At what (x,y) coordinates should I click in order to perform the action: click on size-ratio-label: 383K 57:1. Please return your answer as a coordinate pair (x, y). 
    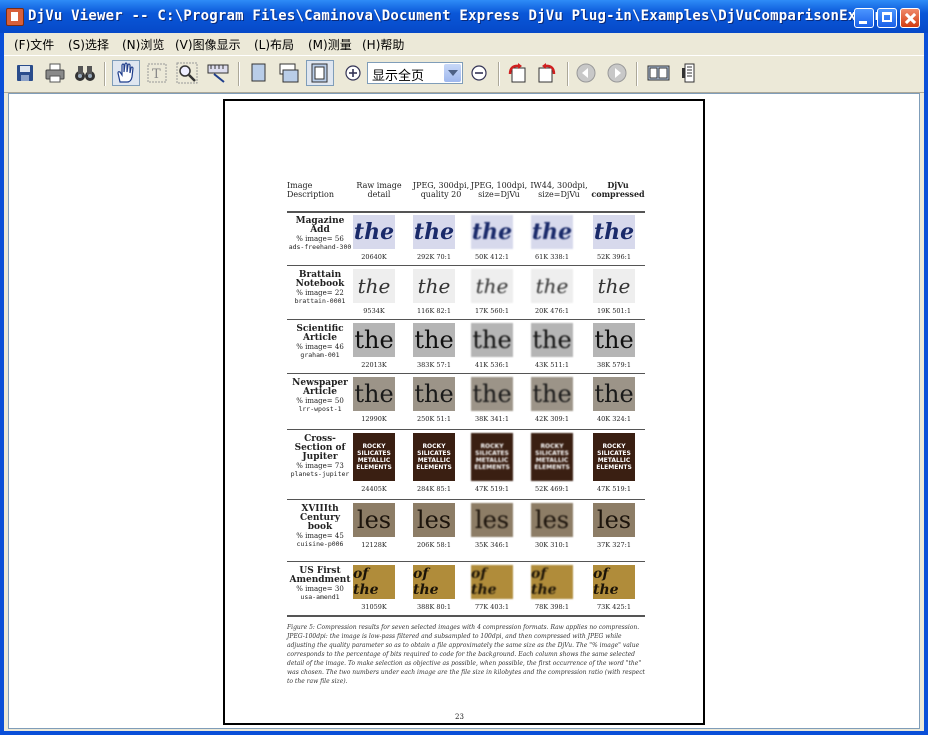
    Looking at the image, I should click on (434, 365).